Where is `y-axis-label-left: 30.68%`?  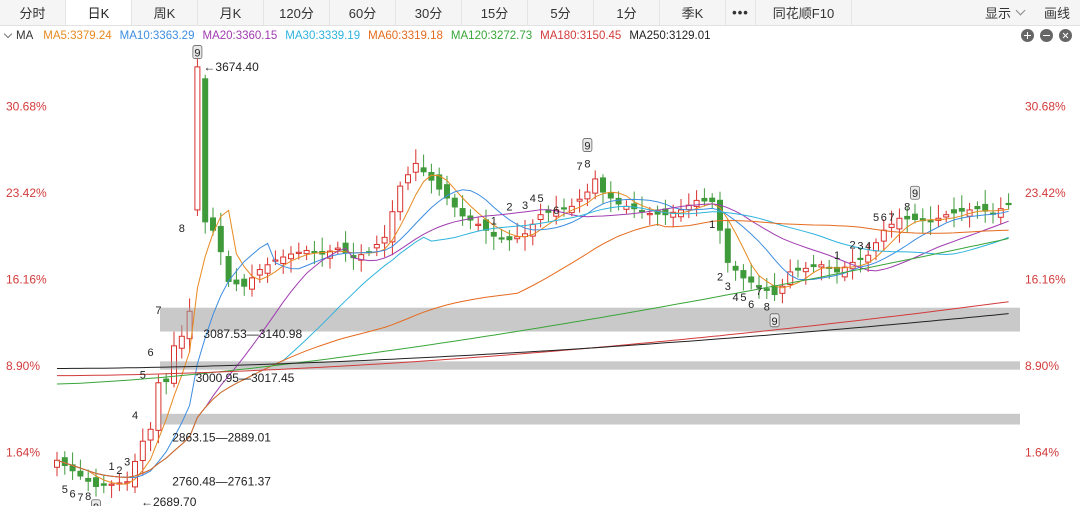
y-axis-label-left: 30.68% is located at coordinates (26, 106).